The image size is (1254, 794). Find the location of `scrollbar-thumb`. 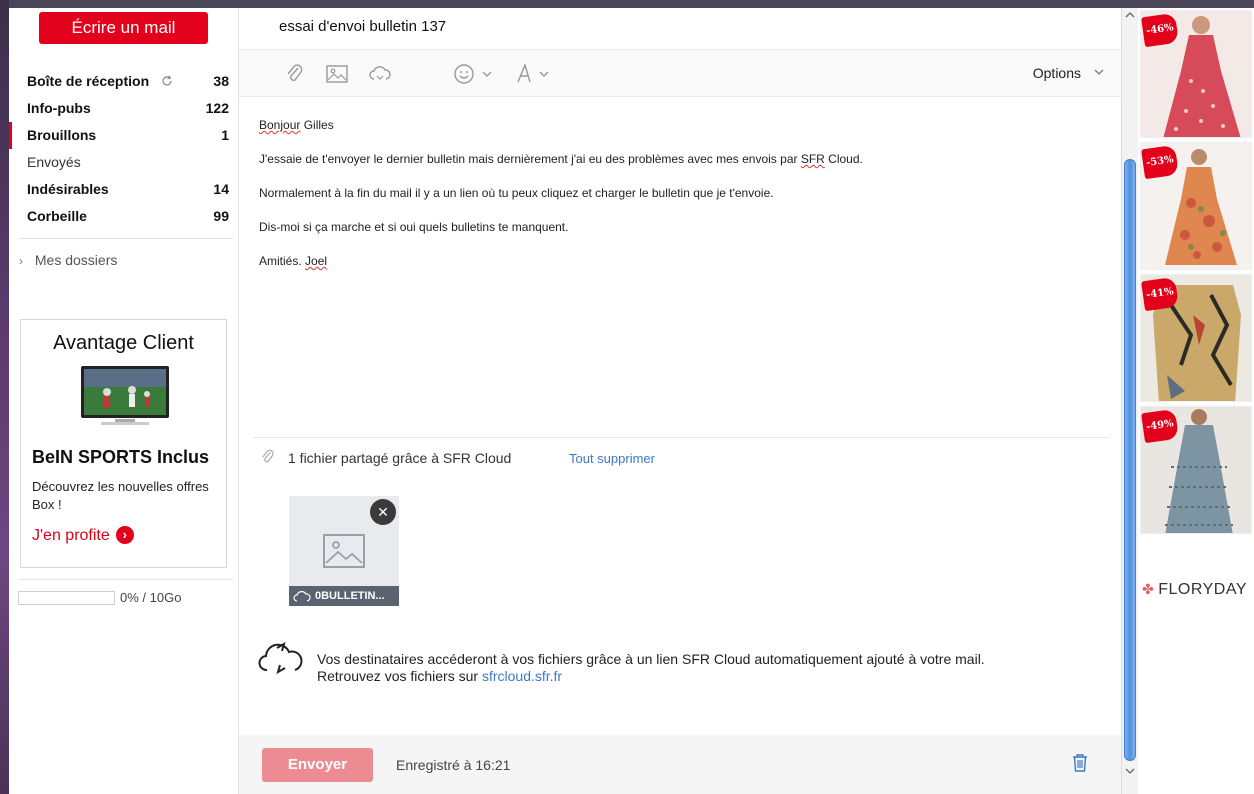

scrollbar-thumb is located at coordinates (1130, 460).